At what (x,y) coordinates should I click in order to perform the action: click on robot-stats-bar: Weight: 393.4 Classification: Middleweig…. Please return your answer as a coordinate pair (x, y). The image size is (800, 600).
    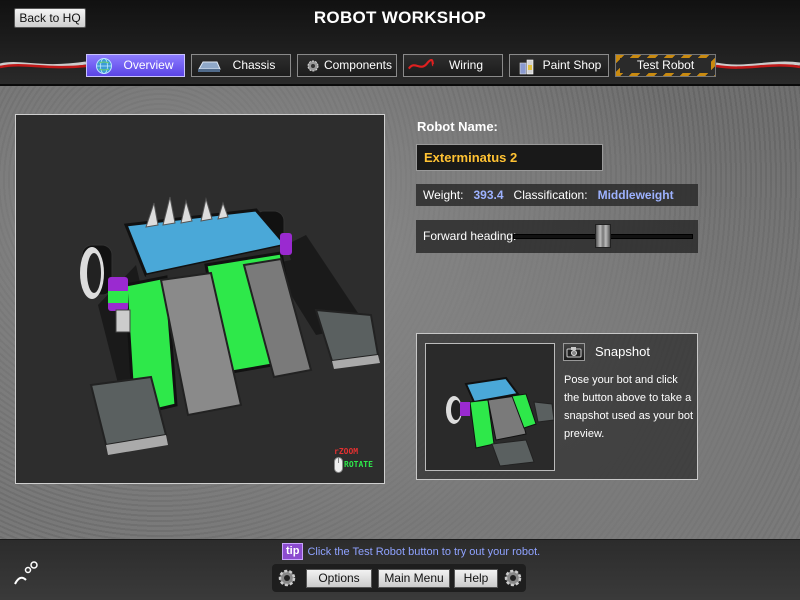
    Looking at the image, I should click on (557, 195).